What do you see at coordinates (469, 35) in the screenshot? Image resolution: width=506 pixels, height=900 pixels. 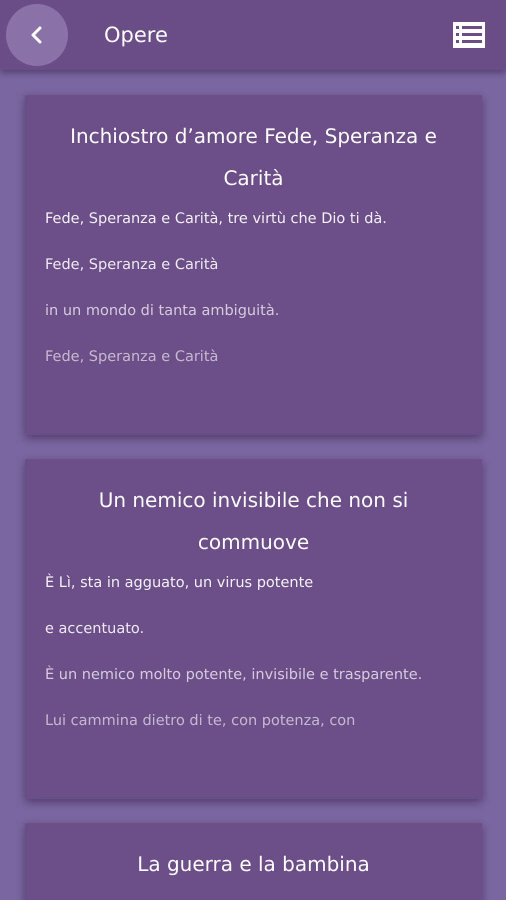 I see `list-view-icon` at bounding box center [469, 35].